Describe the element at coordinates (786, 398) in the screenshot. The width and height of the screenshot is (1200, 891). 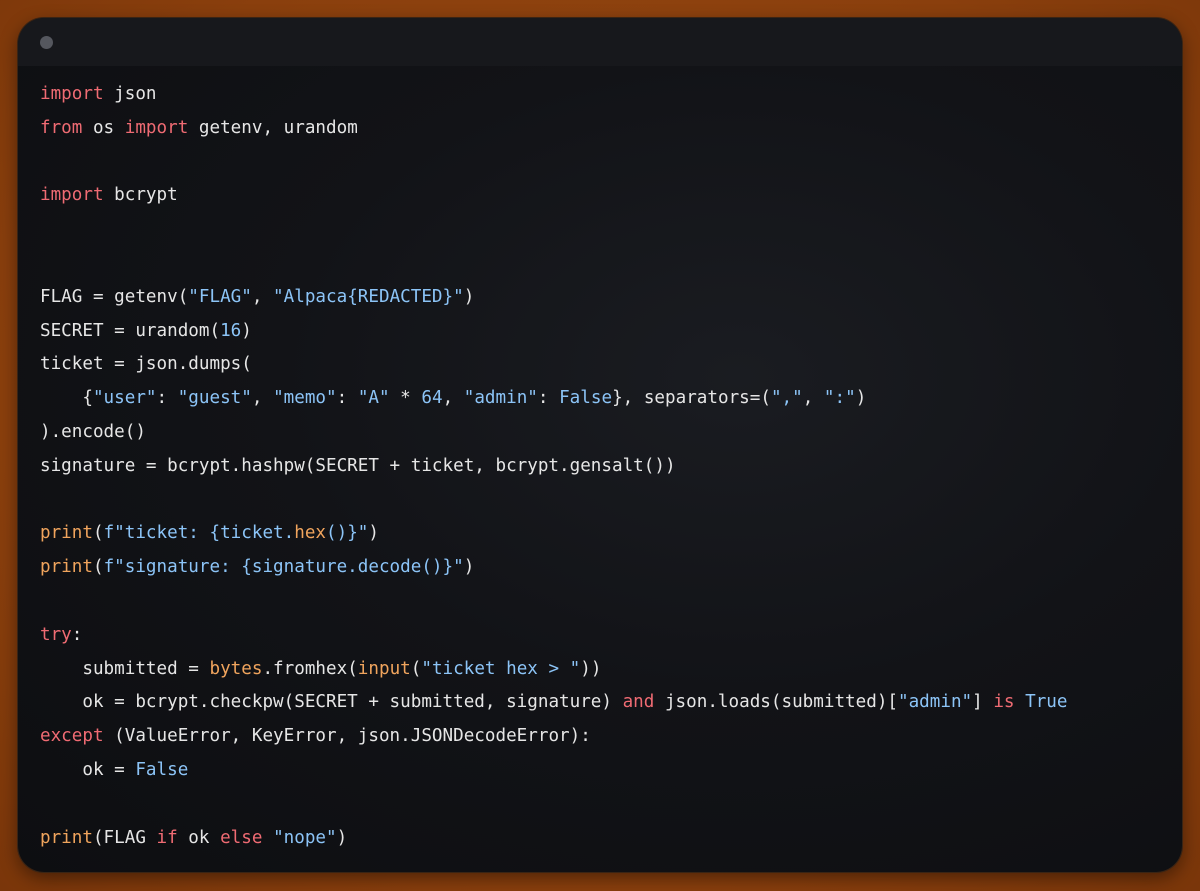
I see `code-token: ","` at that location.